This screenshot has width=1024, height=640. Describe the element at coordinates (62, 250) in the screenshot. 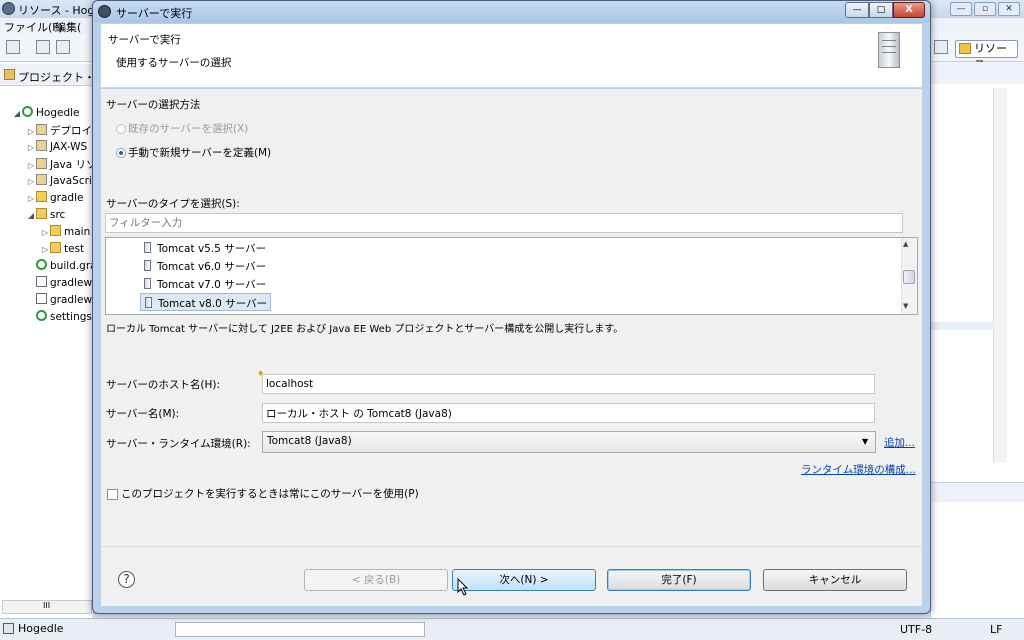

I see `tree-item: ▷ test` at that location.